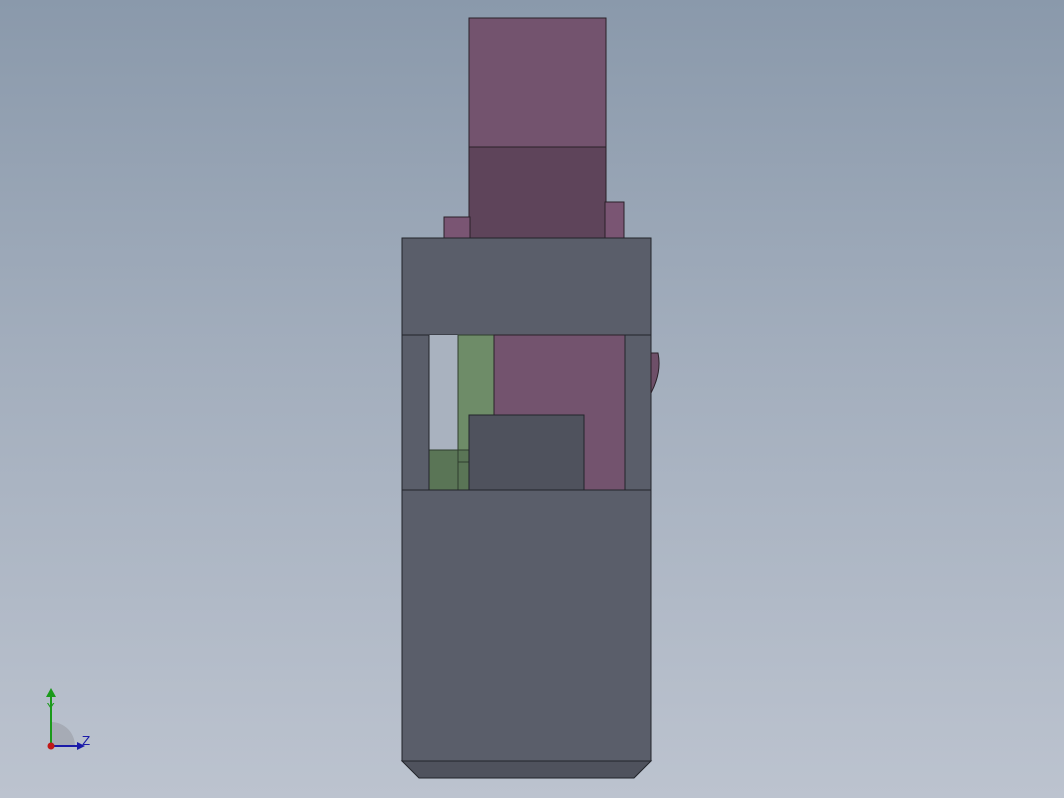 The height and width of the screenshot is (798, 1064). Describe the element at coordinates (526, 286) in the screenshot. I see `housing-top` at that location.